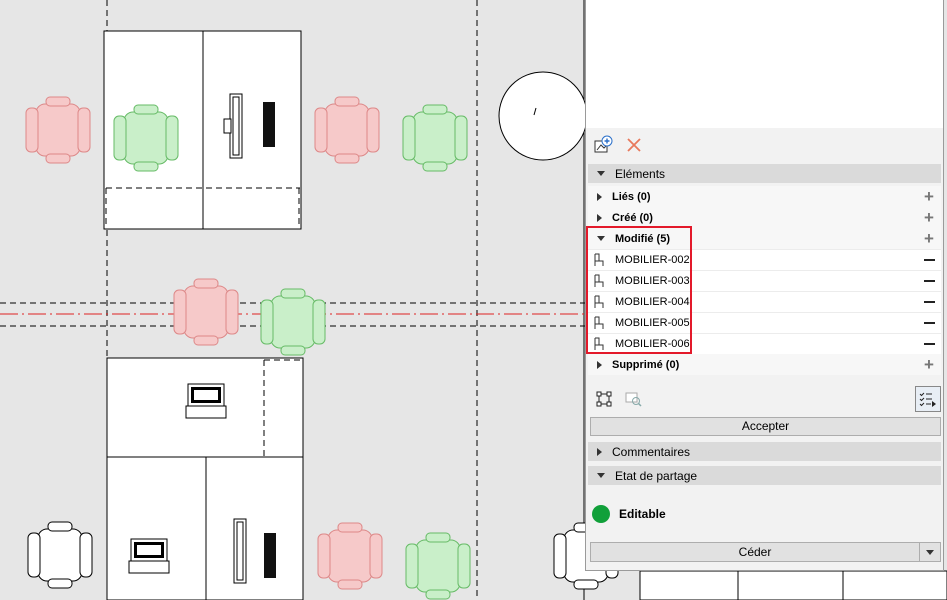  Describe the element at coordinates (652, 260) in the screenshot. I see `item-name: MOBILIER-002` at that location.